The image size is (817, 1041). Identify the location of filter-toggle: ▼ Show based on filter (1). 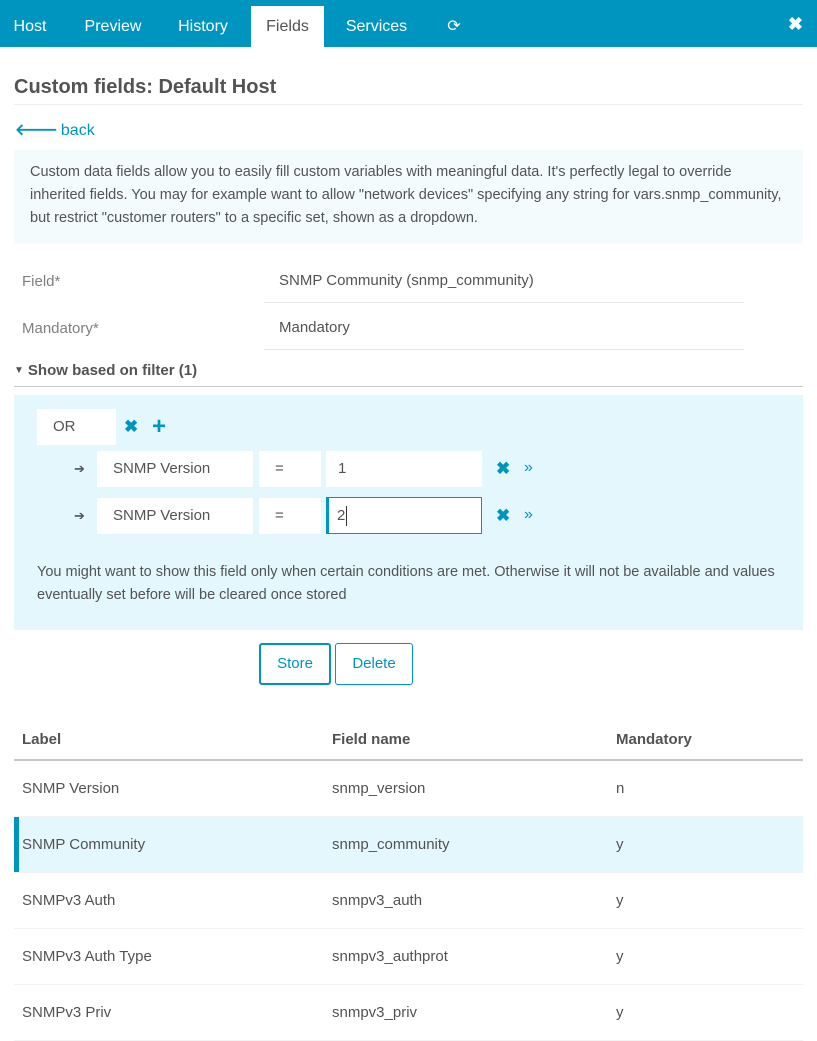
(105, 370).